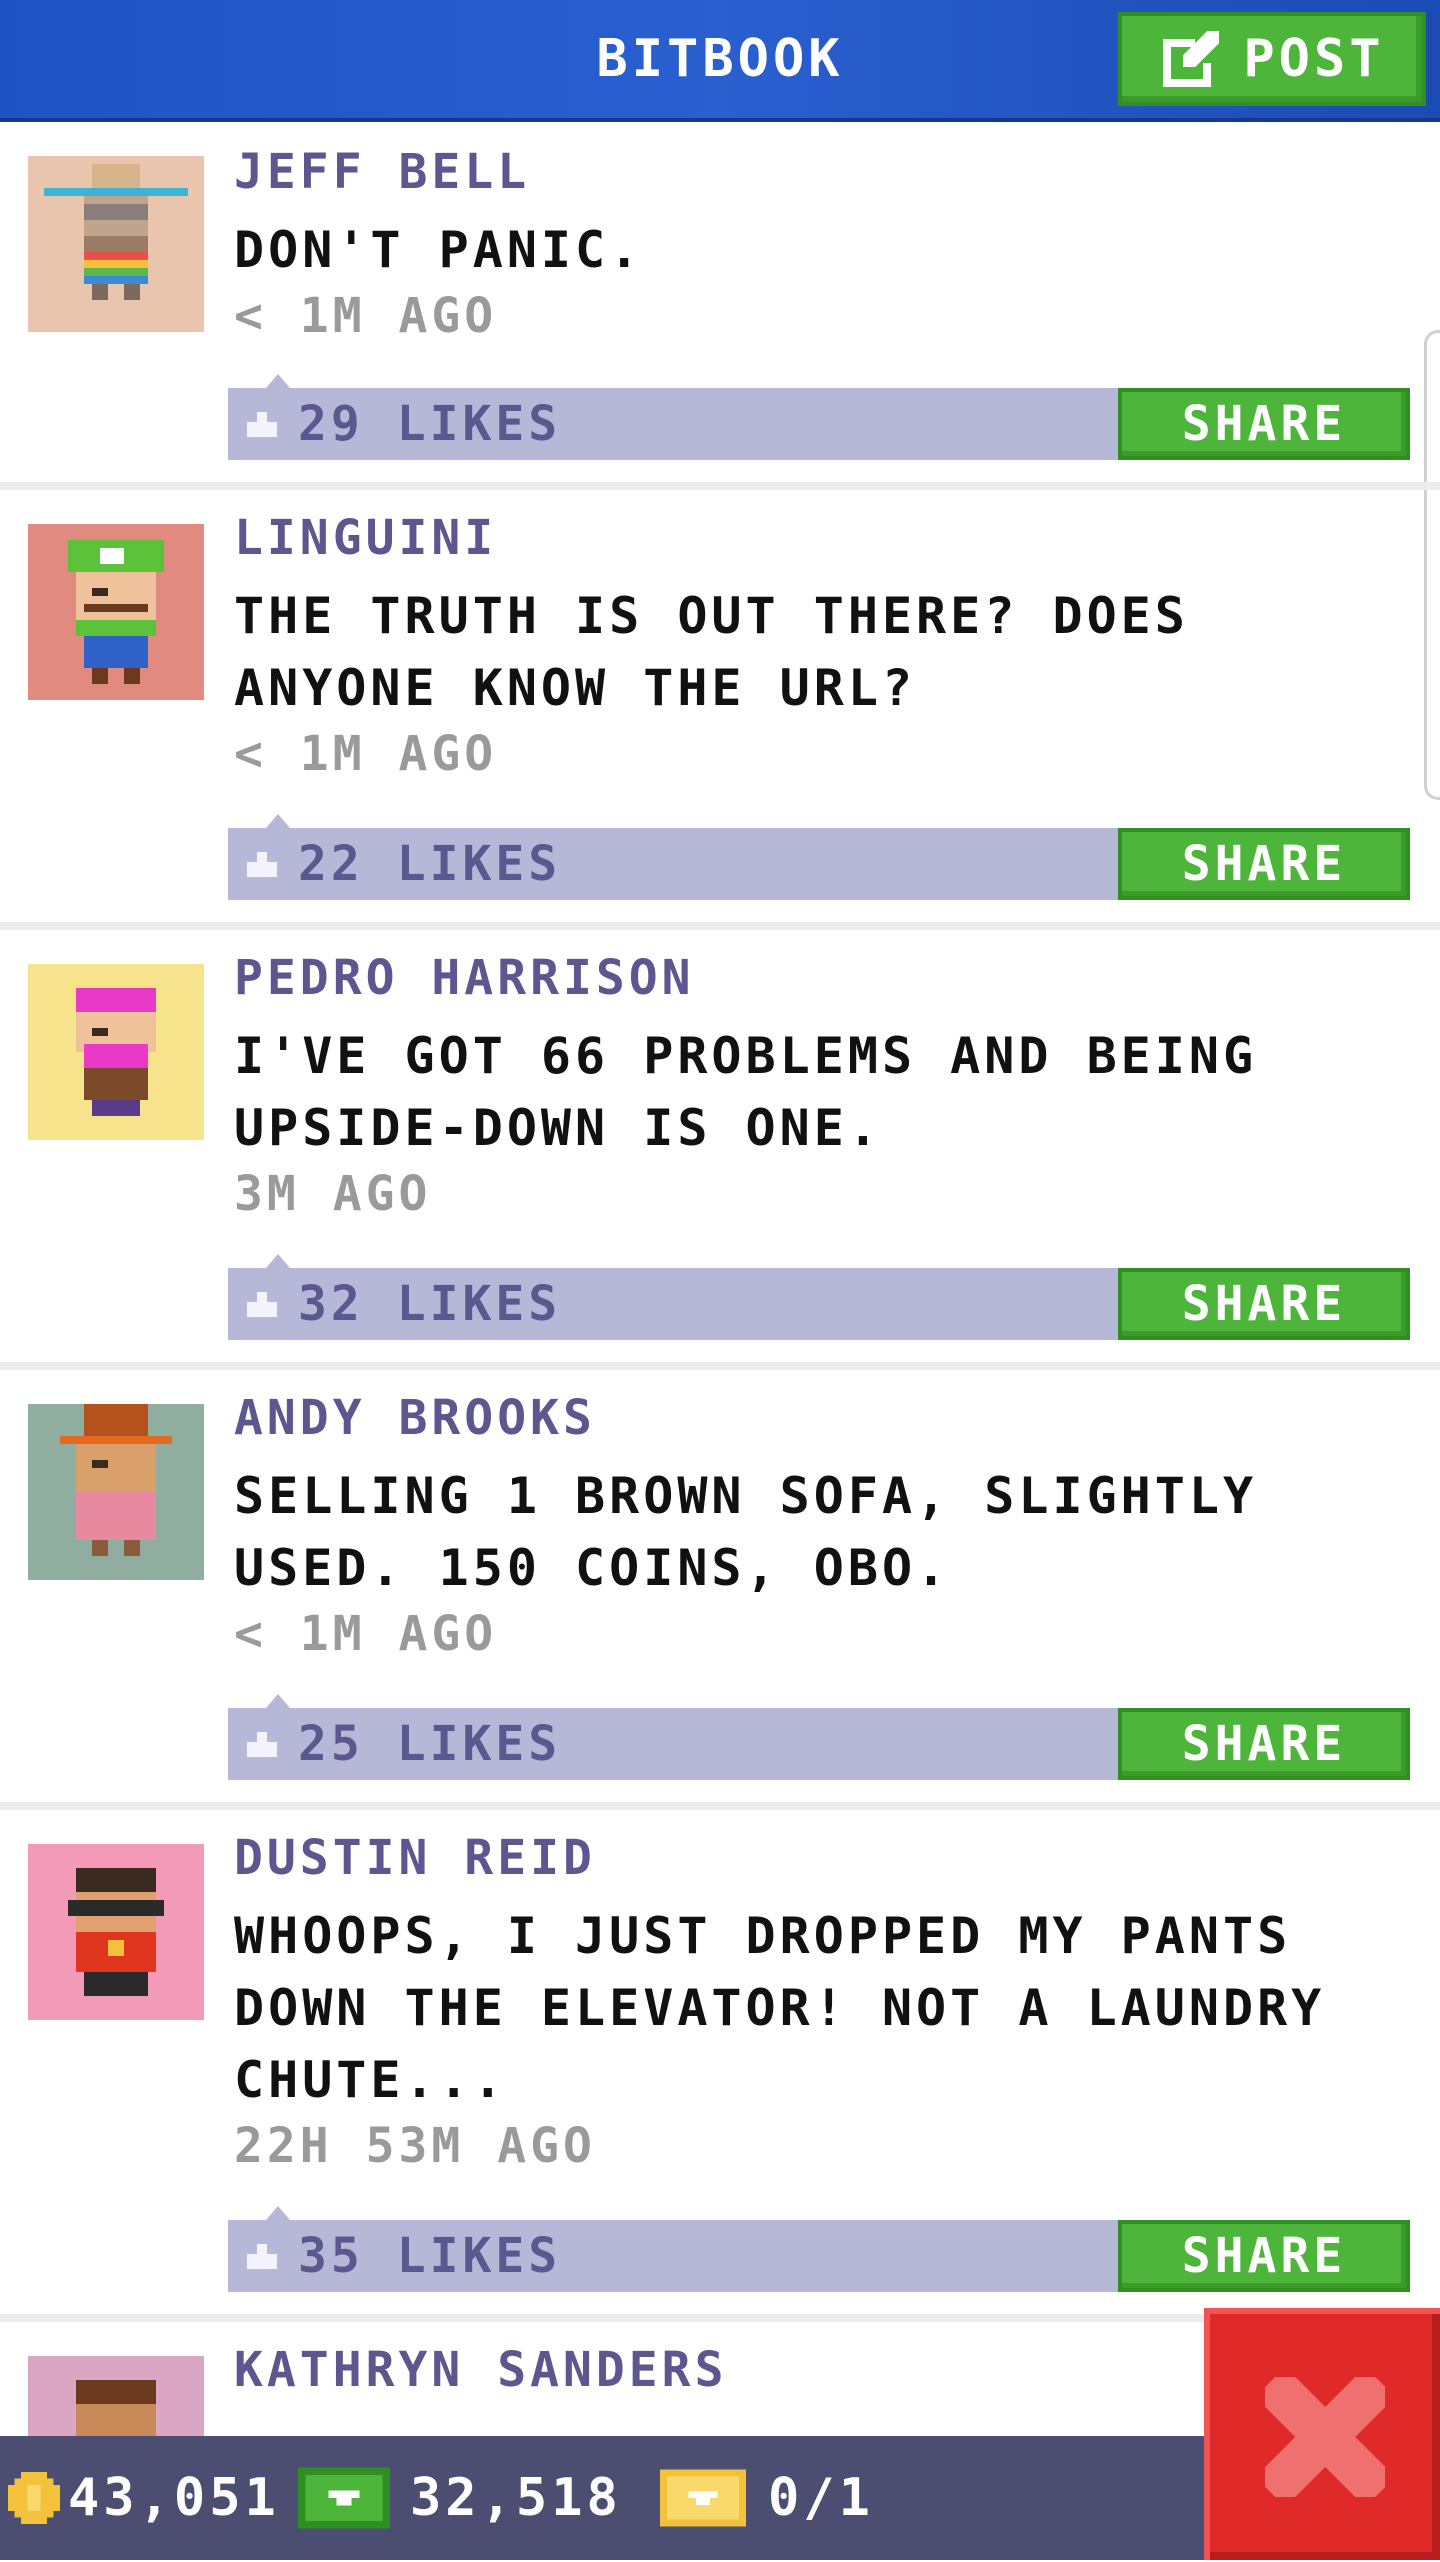  Describe the element at coordinates (333, 1194) in the screenshot. I see `post-time: 3M AGO` at that location.